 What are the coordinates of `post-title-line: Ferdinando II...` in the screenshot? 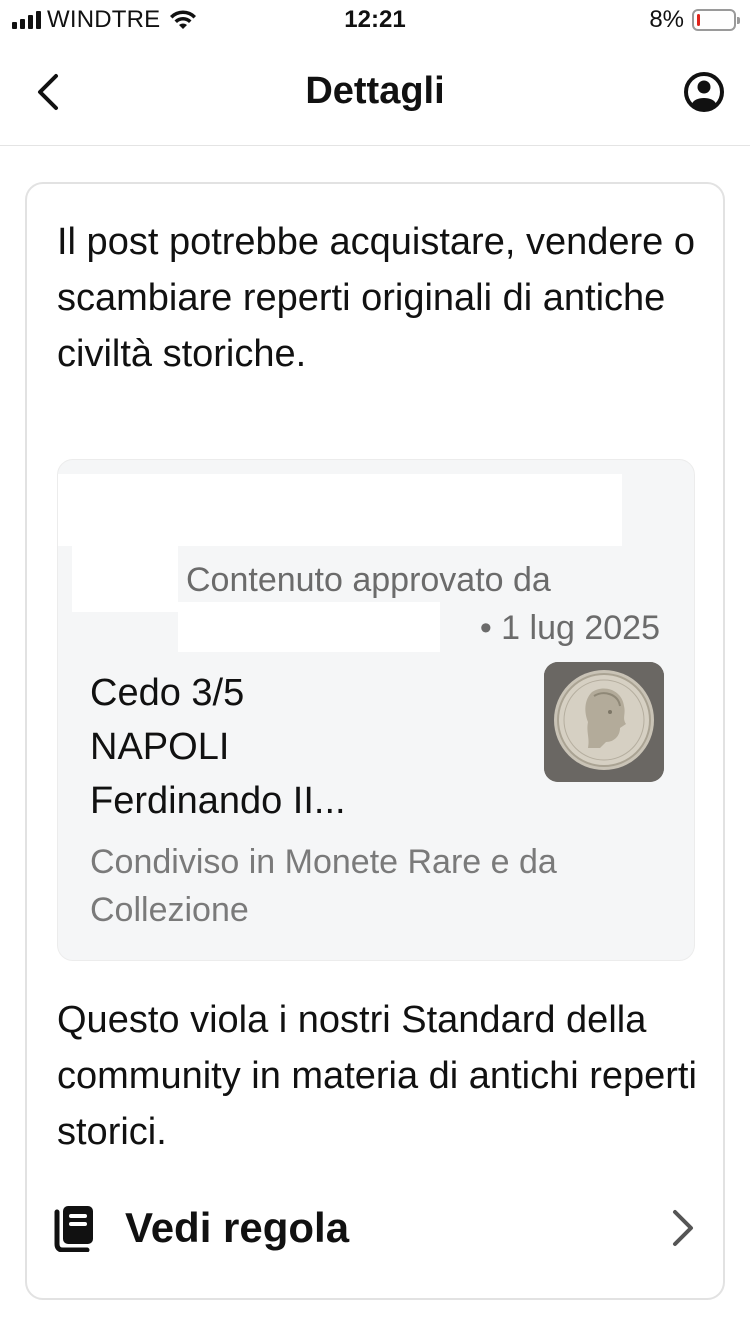 It's located at (218, 801).